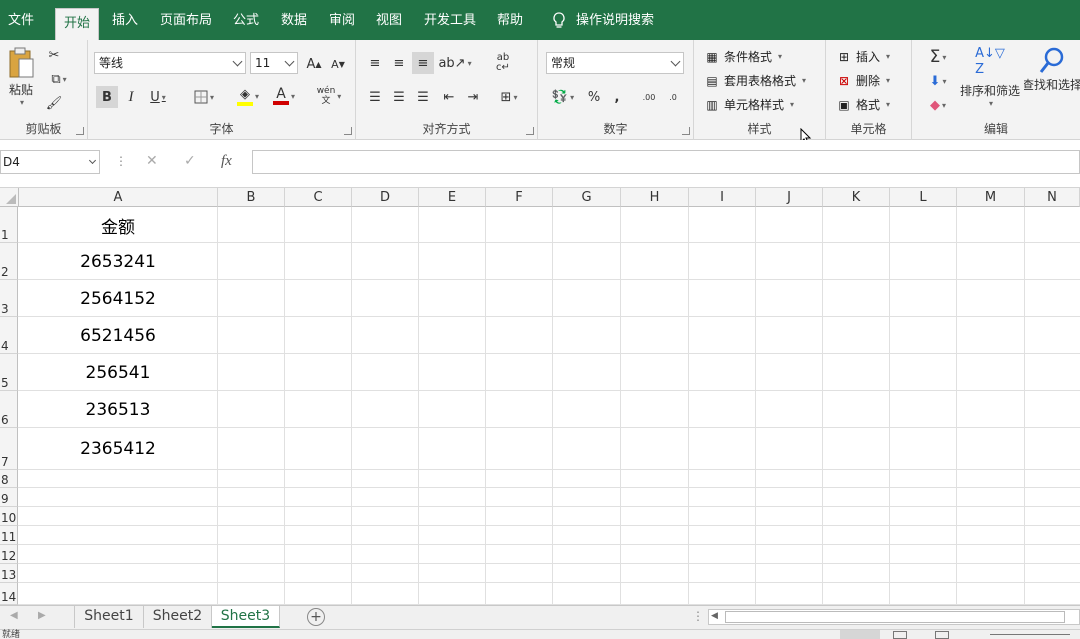 The width and height of the screenshot is (1080, 639). What do you see at coordinates (77, 24) in the screenshot?
I see `tab-home: 开始` at bounding box center [77, 24].